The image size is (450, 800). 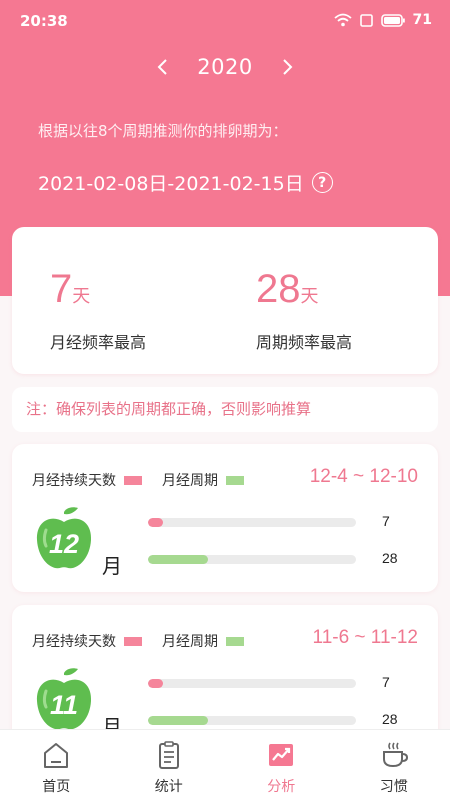 I want to click on chevron-left-icon, so click(x=162, y=67).